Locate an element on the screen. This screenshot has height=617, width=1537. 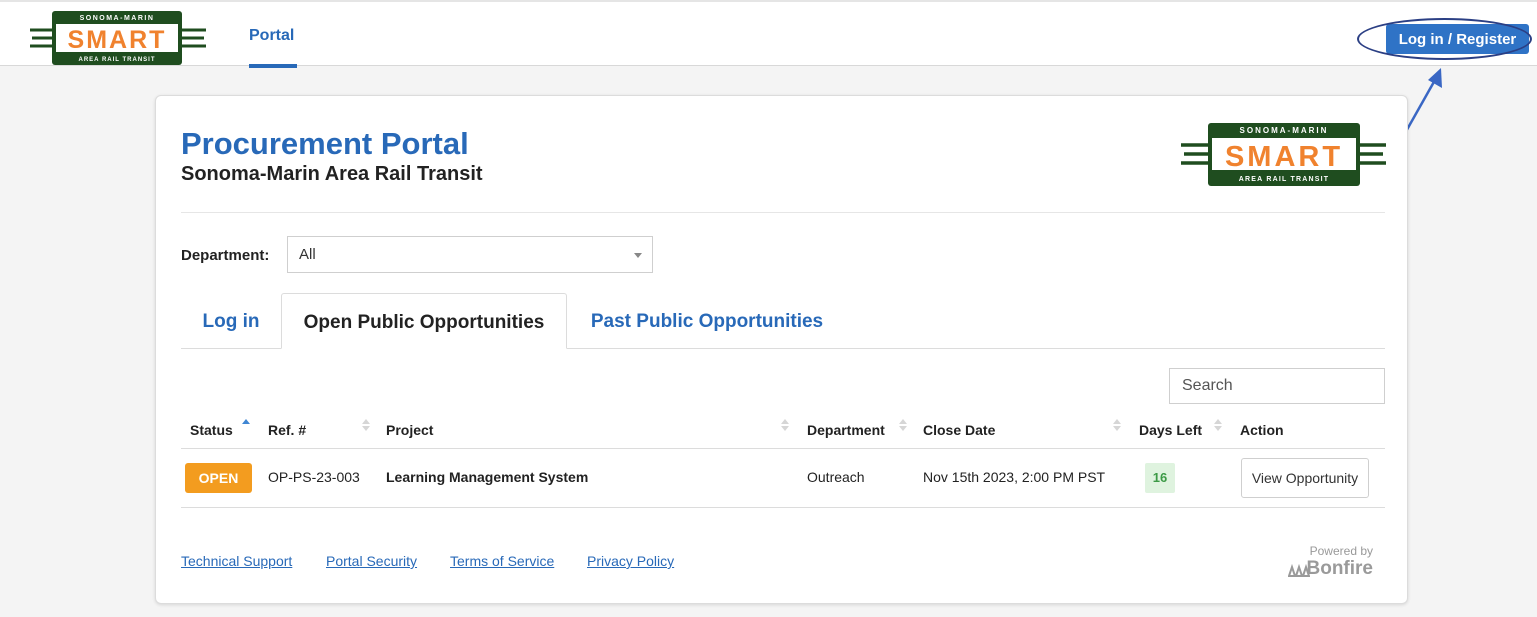
footer-link-terms-of-service: Terms of Service is located at coordinates (502, 561).